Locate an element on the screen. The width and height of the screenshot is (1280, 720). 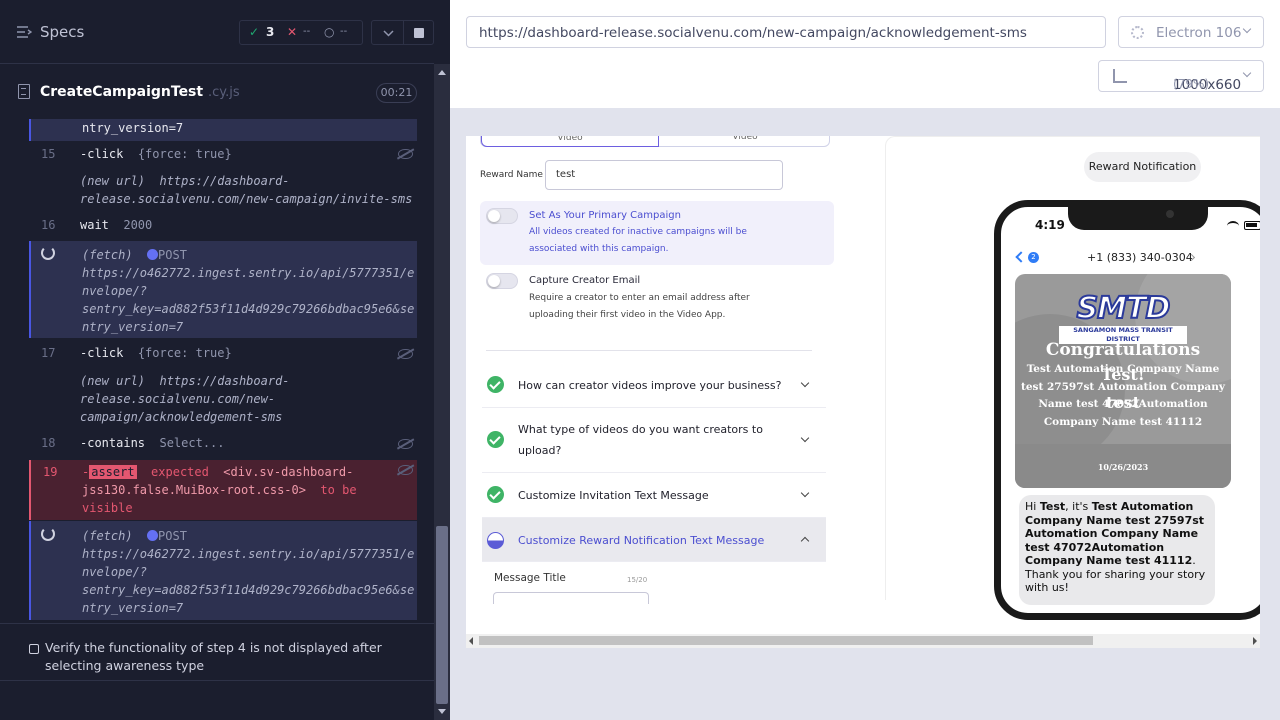
pending-circle-icon: ○ is located at coordinates (329, 32).